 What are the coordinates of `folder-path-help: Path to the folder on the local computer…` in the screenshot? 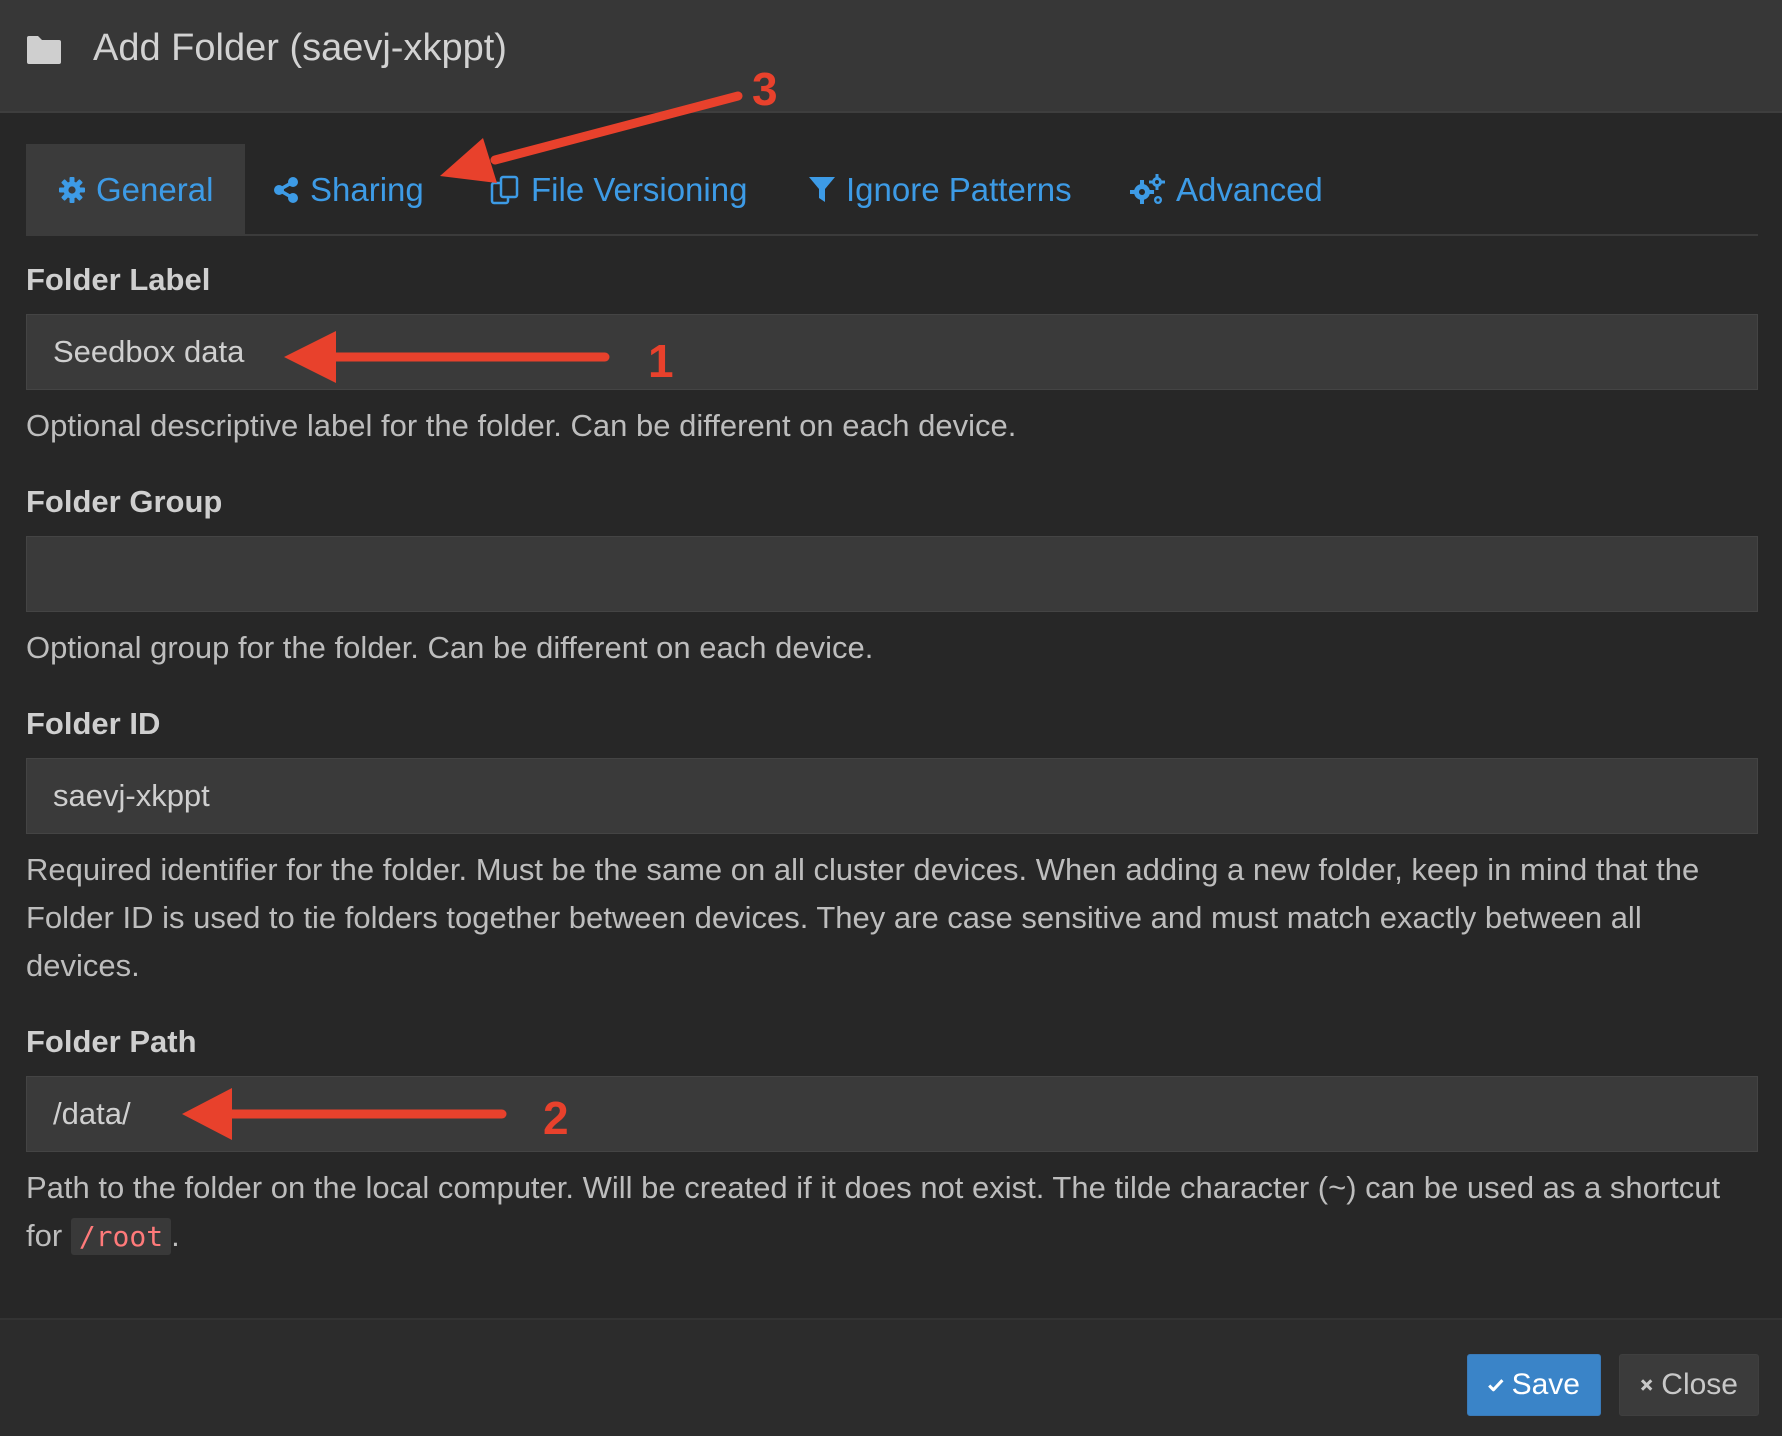 It's located at (895, 1212).